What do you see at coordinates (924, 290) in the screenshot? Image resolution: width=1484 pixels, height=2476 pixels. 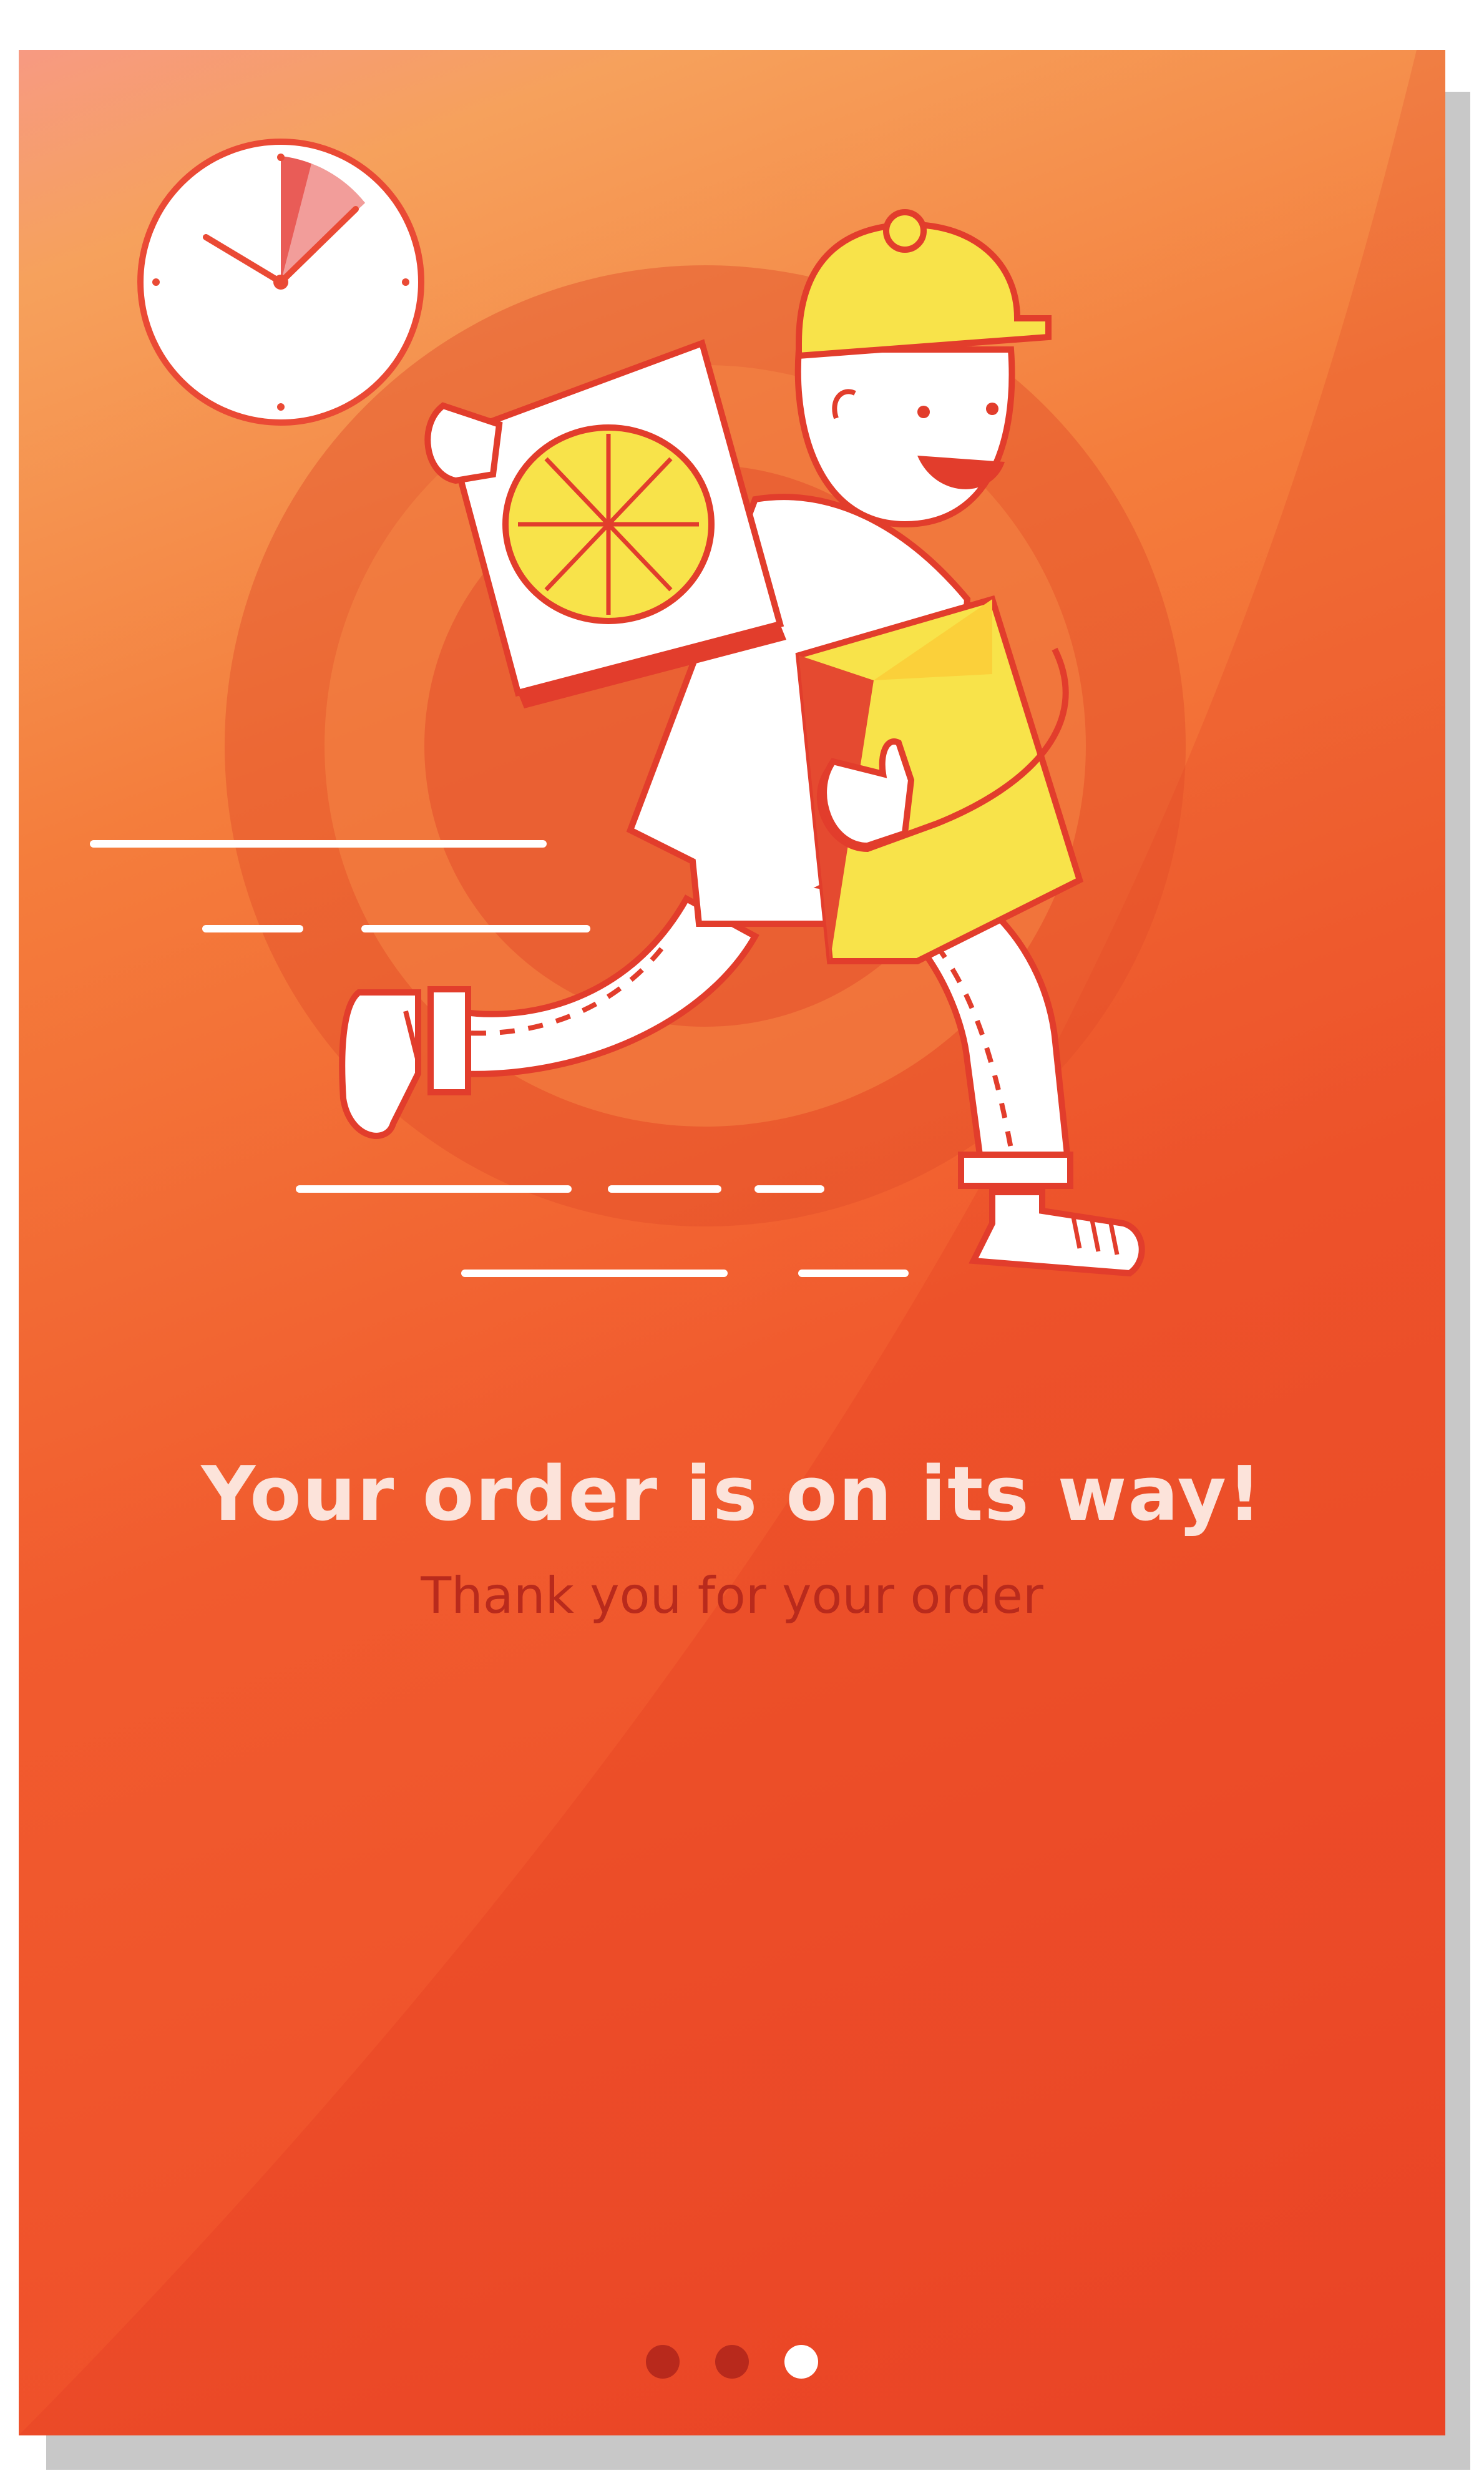 I see `cap-icon` at bounding box center [924, 290].